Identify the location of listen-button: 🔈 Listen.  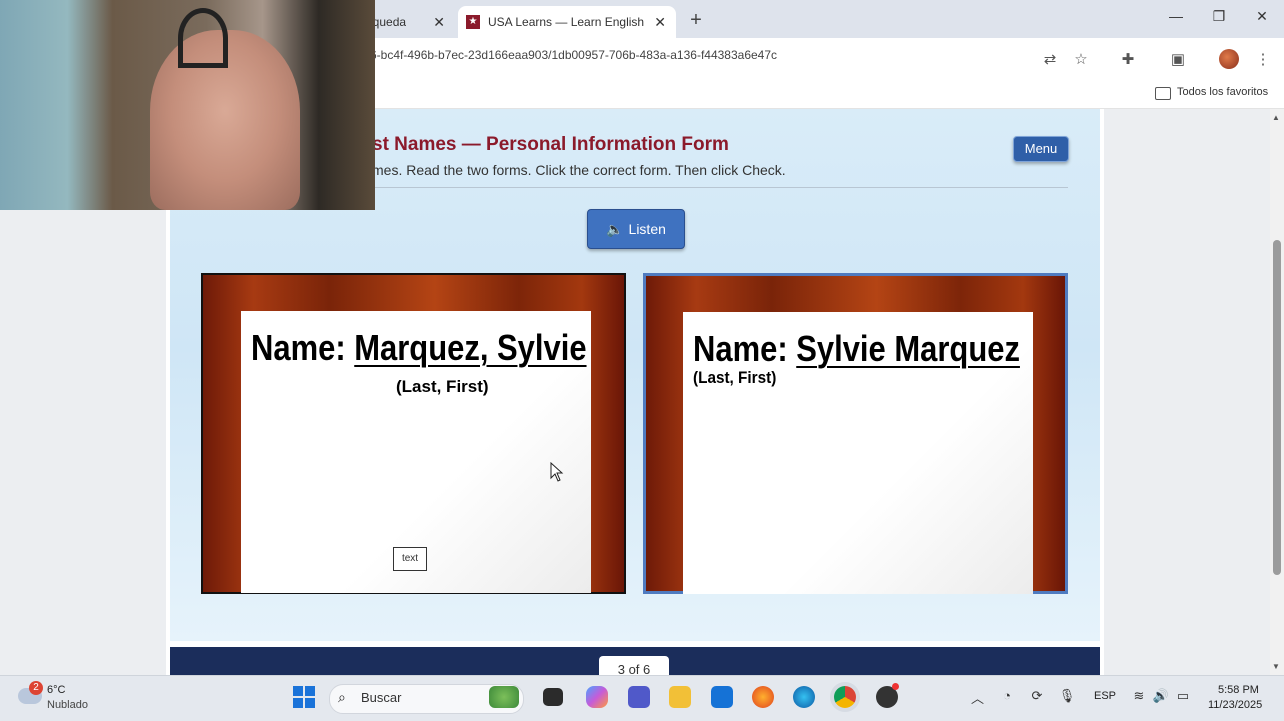
(636, 229).